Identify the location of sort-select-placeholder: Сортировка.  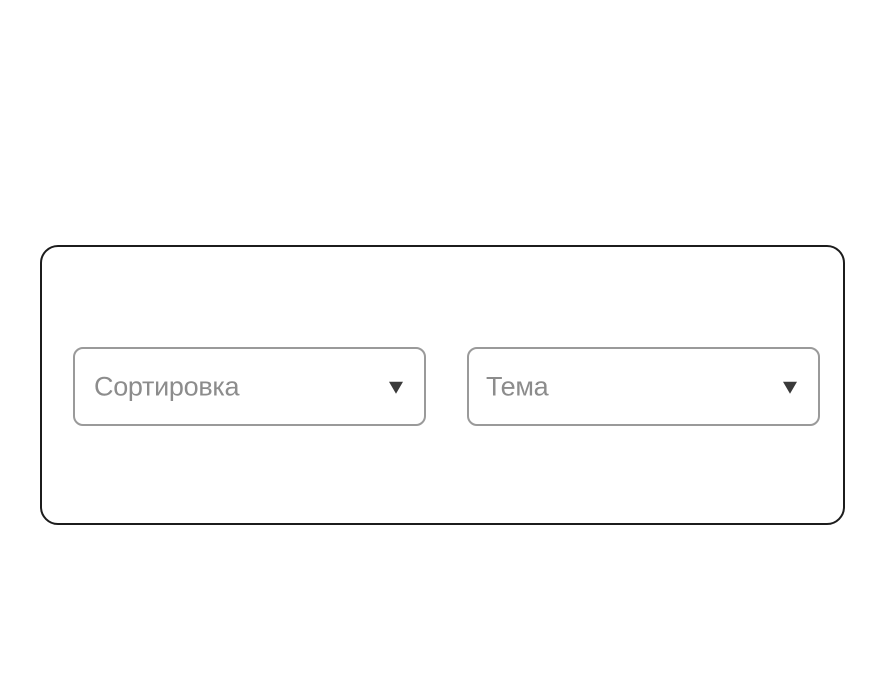
(167, 386).